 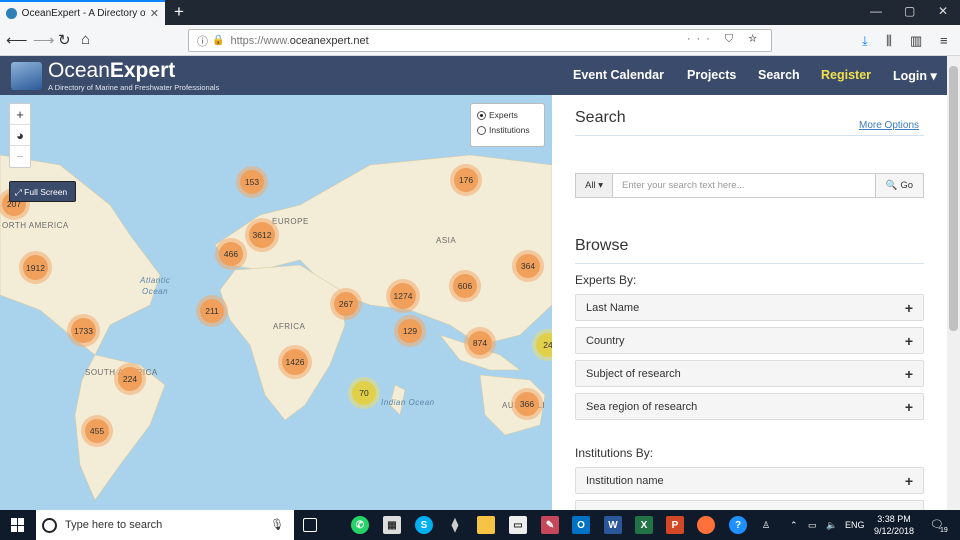 I want to click on powerpoint-icon: P, so click(x=675, y=525).